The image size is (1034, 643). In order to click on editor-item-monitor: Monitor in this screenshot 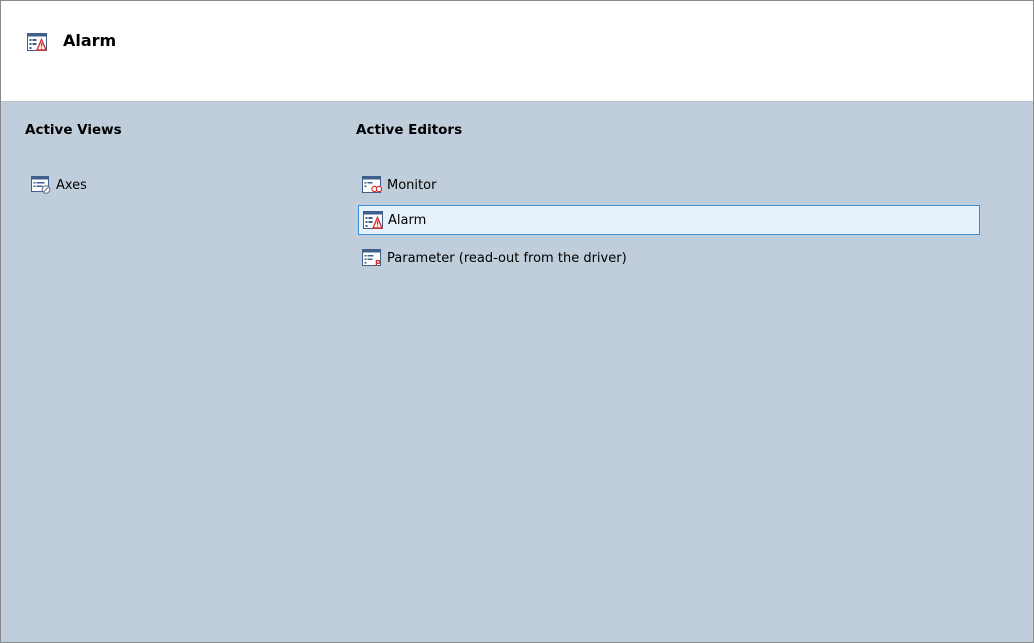, I will do `click(399, 185)`.